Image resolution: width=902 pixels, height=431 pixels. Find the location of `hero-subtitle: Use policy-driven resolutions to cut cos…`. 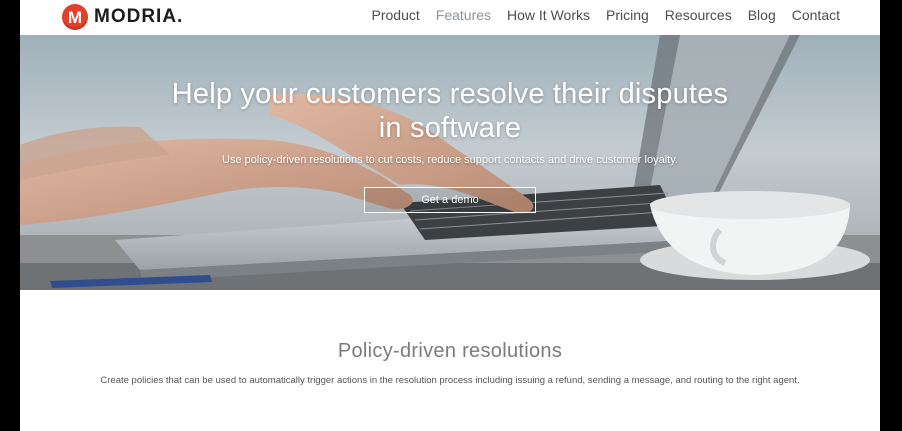

hero-subtitle: Use policy-driven resolutions to cut cos… is located at coordinates (450, 160).